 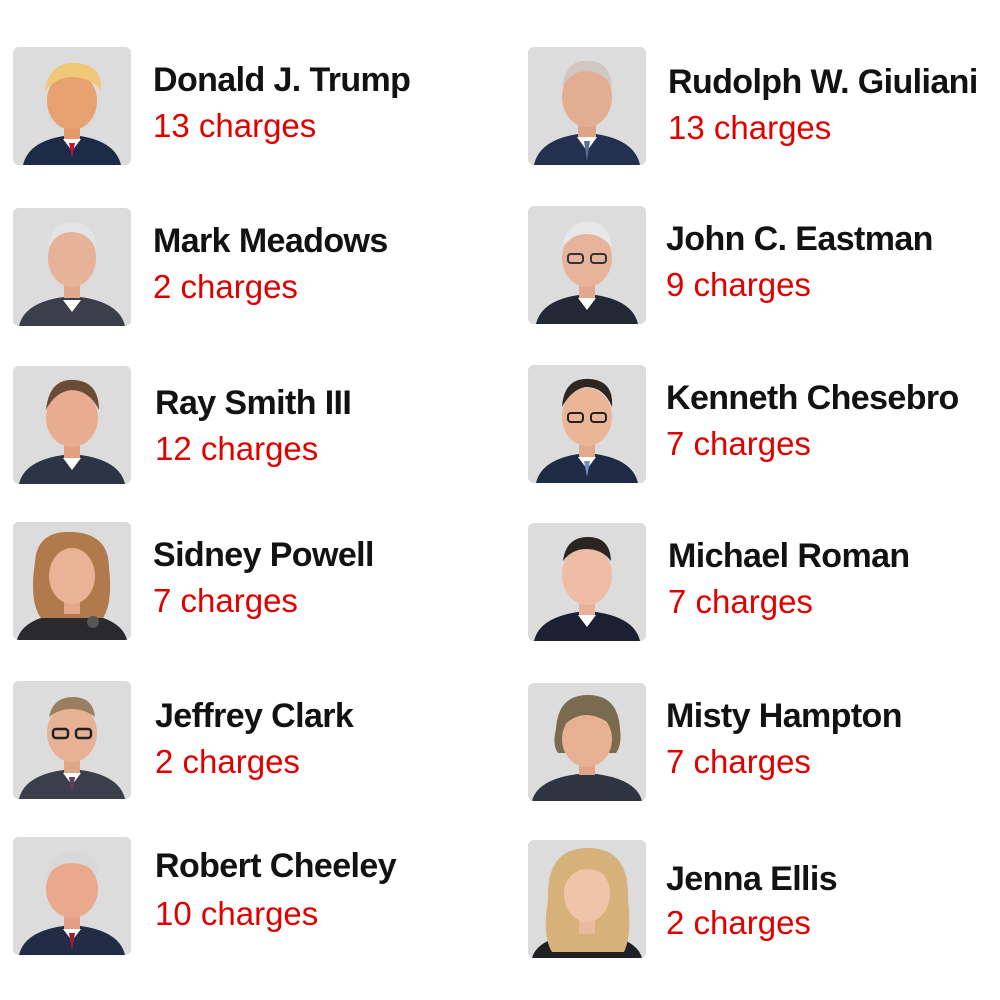 What do you see at coordinates (237, 913) in the screenshot?
I see `defendant-charges: 10 charges` at bounding box center [237, 913].